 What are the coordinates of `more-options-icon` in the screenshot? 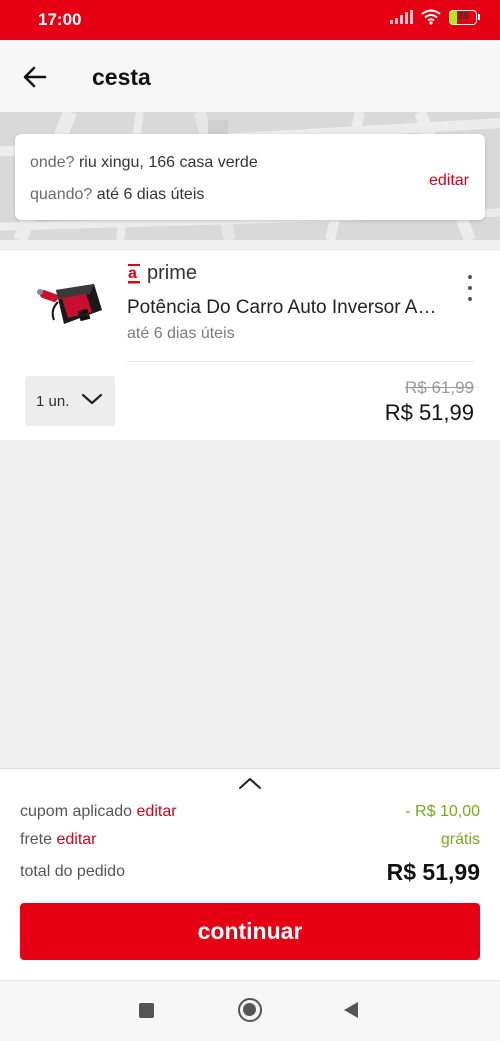 It's located at (470, 288).